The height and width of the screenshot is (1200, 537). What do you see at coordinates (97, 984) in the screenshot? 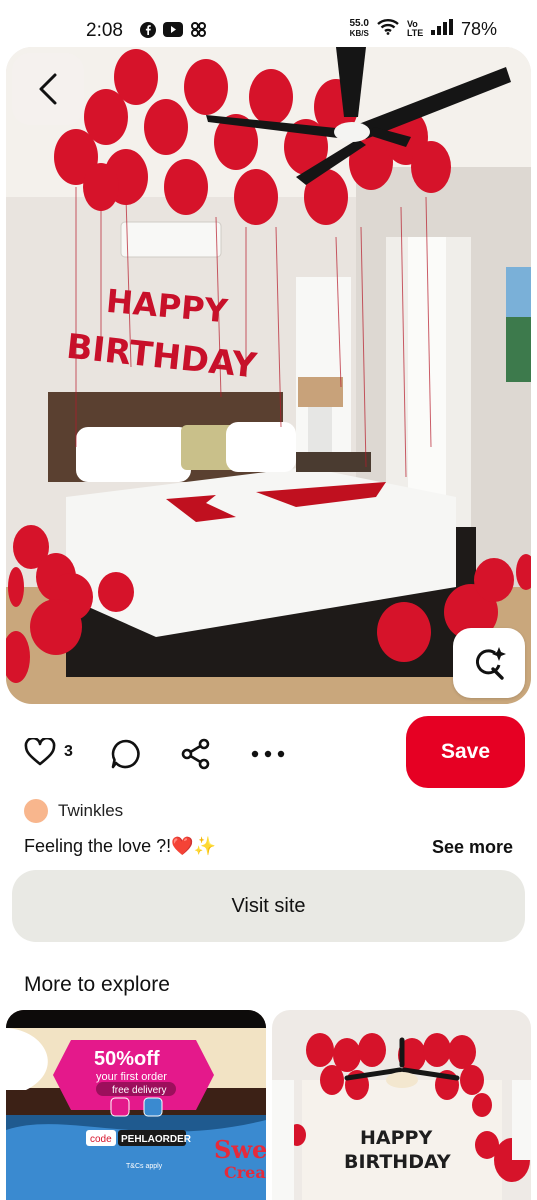
I see `more-to-explore-heading: More to explore` at bounding box center [97, 984].